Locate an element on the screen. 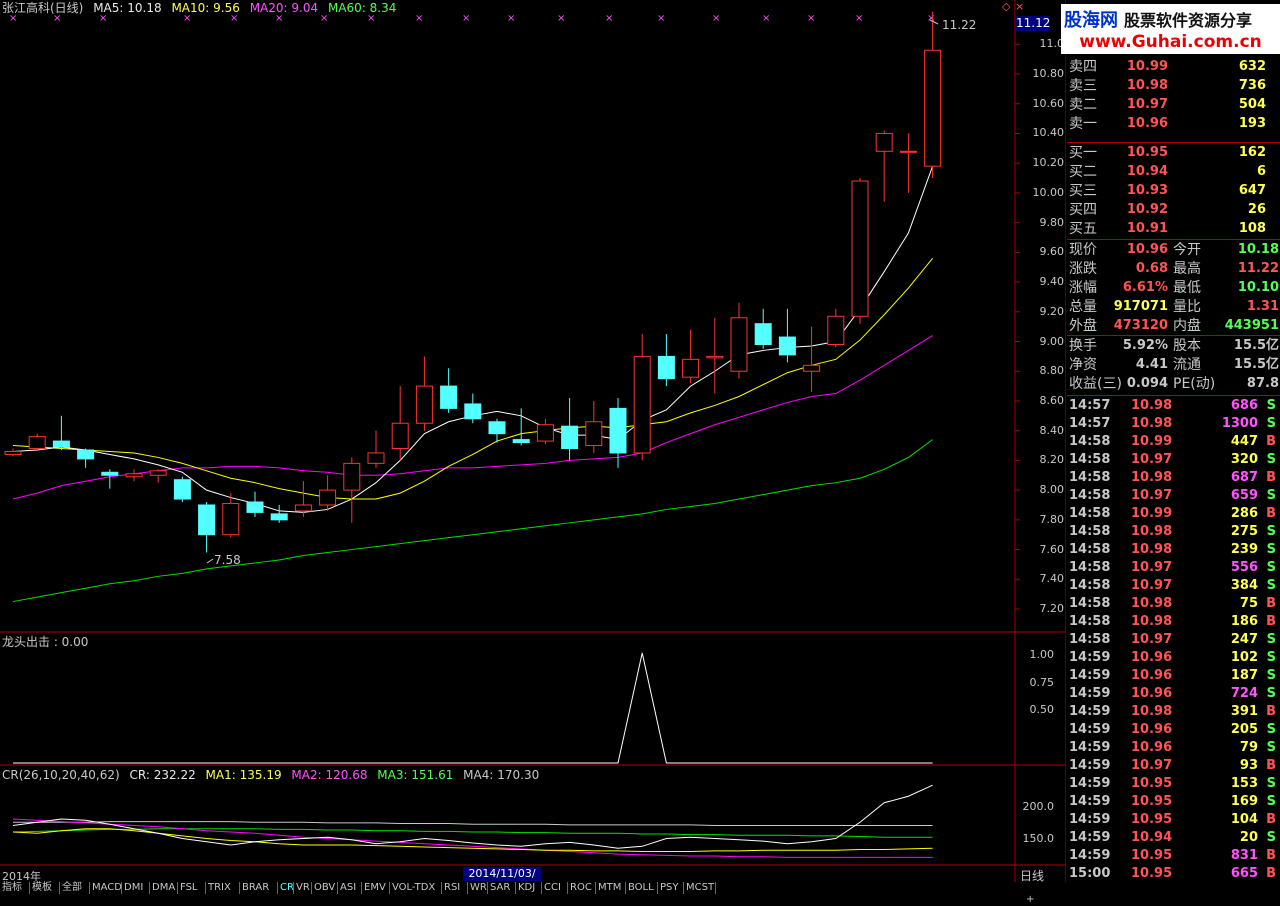 The height and width of the screenshot is (906, 1280). order-book-row: 卖一 10.96 193 is located at coordinates (1173, 124).